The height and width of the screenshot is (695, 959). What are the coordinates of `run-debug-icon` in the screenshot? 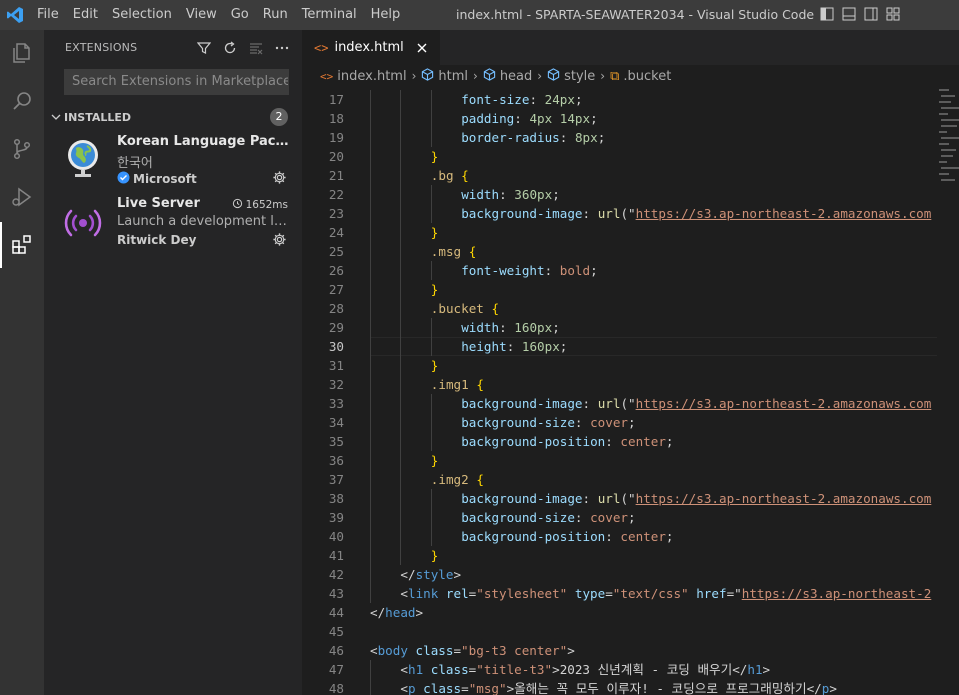 It's located at (22, 197).